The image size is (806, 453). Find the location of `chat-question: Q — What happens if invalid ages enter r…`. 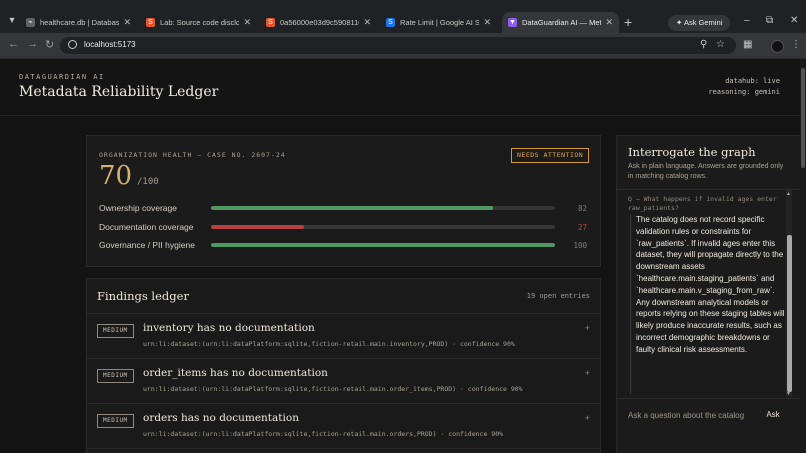

chat-question: Q — What happens if invalid ages enter r… is located at coordinates (702, 203).